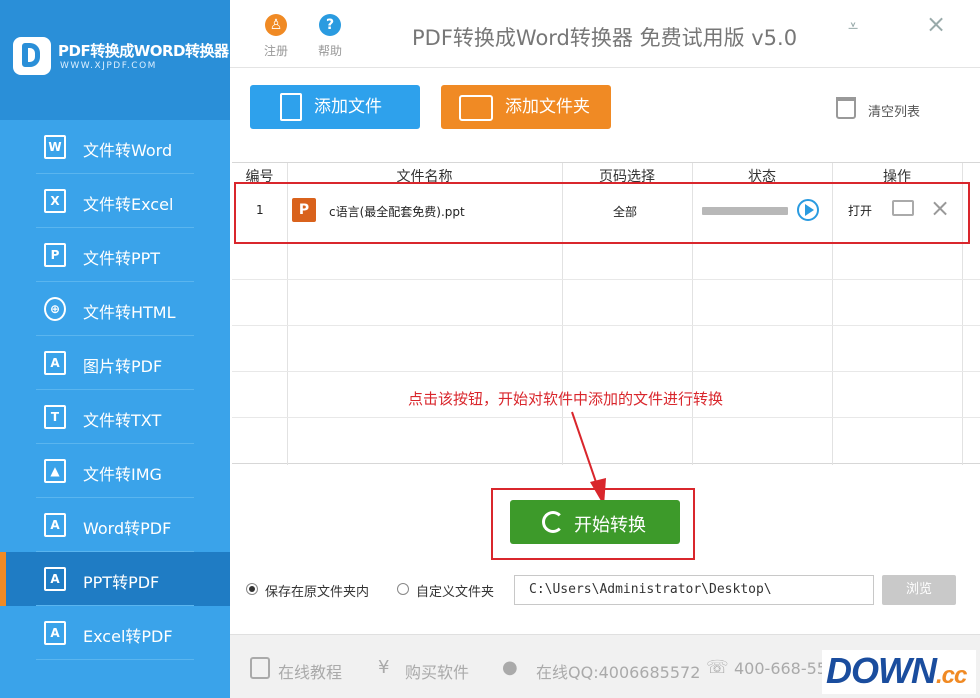 This screenshot has height=698, width=980. What do you see at coordinates (919, 590) in the screenshot?
I see `browse-button: 浏览` at bounding box center [919, 590].